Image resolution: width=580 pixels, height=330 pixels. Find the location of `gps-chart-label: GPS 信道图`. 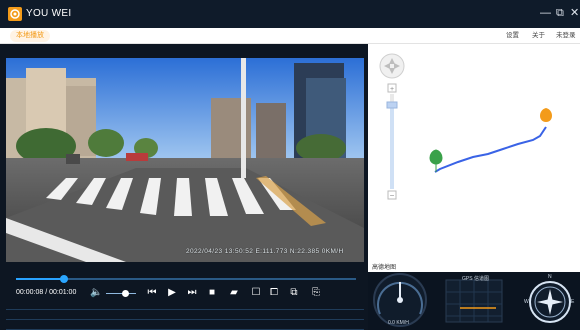

gps-chart-label: GPS 信道图 is located at coordinates (475, 279).